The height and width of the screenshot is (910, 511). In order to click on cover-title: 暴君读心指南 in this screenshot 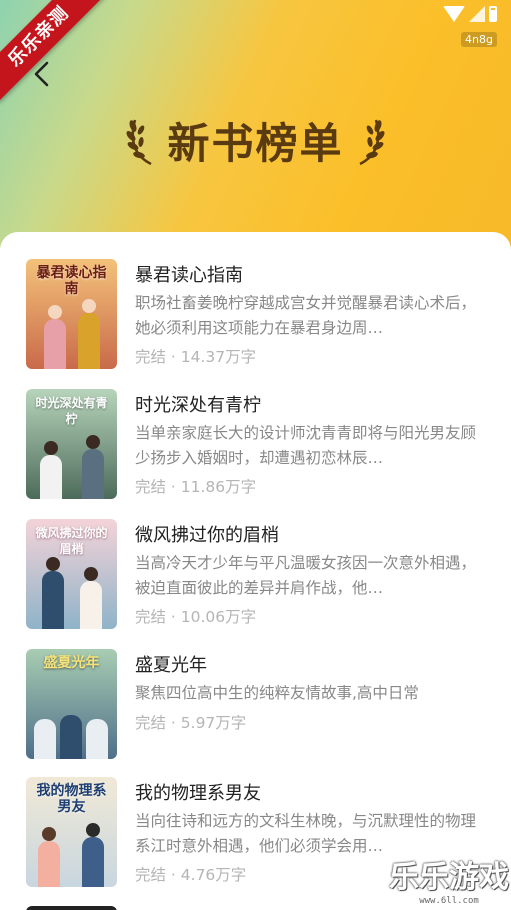, I will do `click(71, 281)`.